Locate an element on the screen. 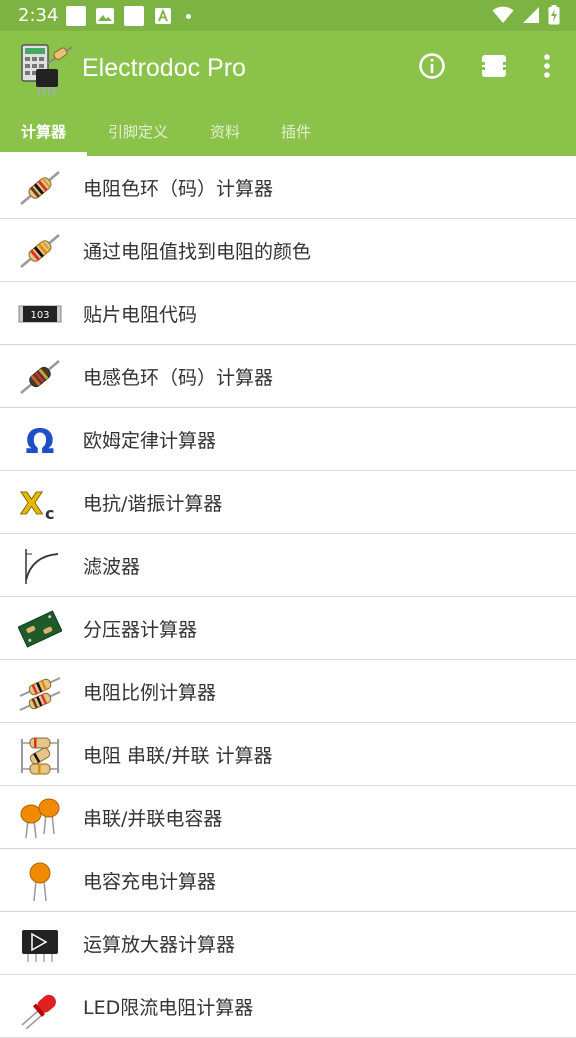 This screenshot has height=1038, width=576. list-item-label: 电感色环（码）计算器 is located at coordinates (178, 378).